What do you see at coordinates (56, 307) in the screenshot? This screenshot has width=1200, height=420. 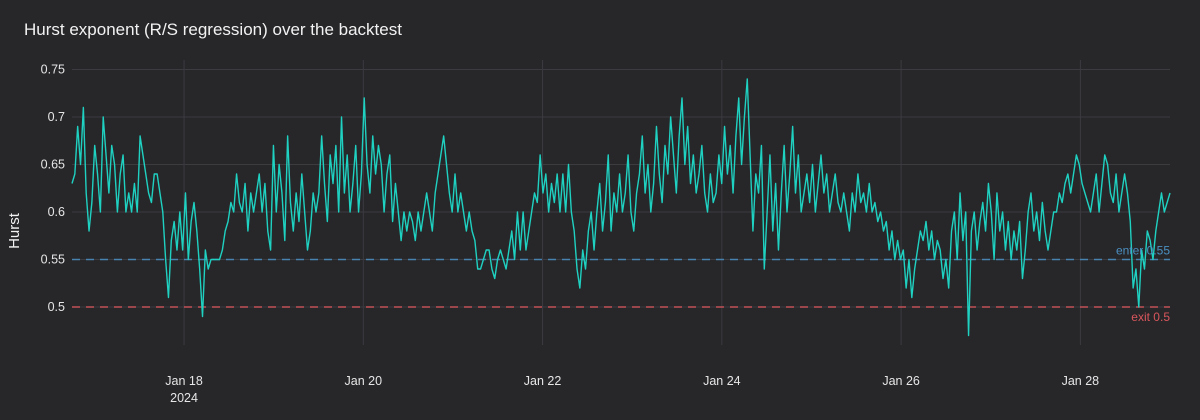 I see `y-tick-label: 0.5` at bounding box center [56, 307].